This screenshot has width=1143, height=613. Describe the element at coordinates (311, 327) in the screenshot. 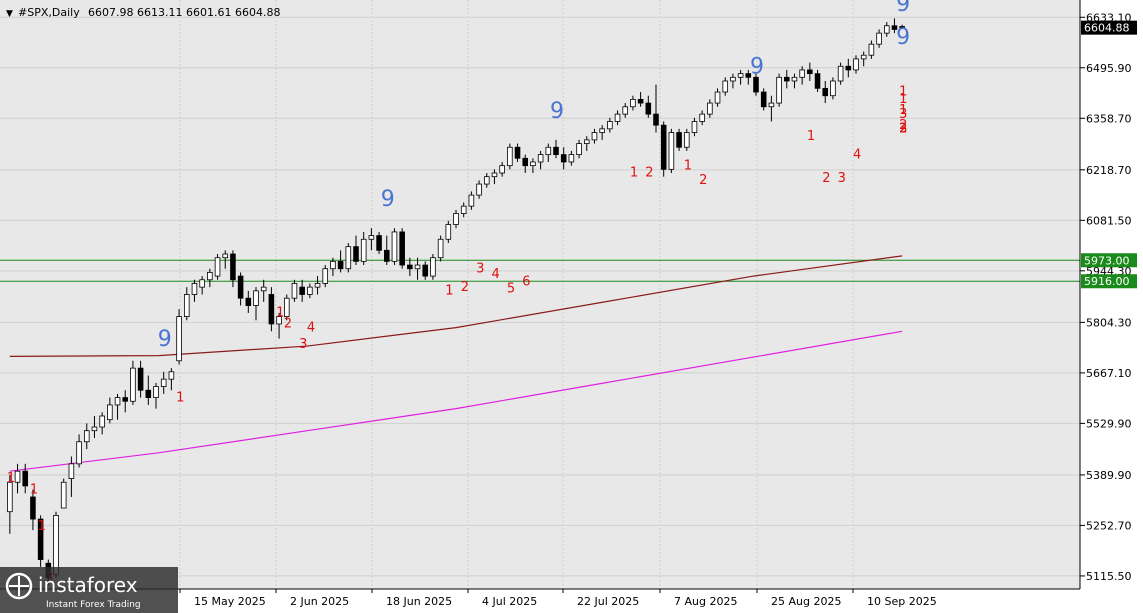

I see `sequential-count-label: 4` at that location.